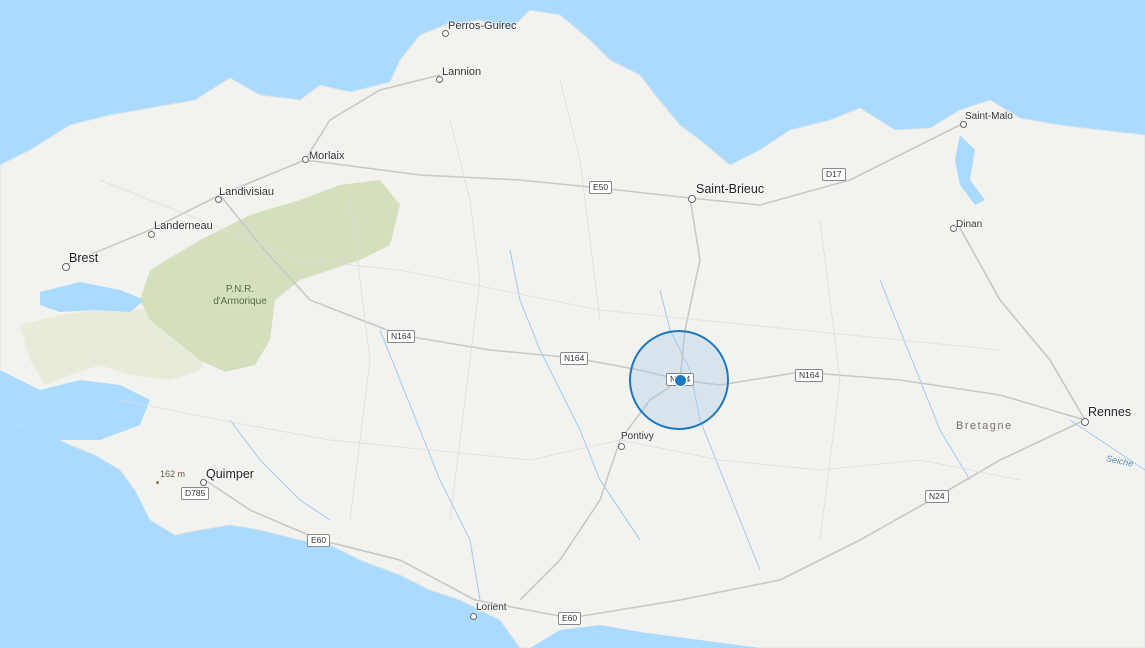 The height and width of the screenshot is (648, 1145). What do you see at coordinates (574, 358) in the screenshot?
I see `road-shield-n164-center: N164` at bounding box center [574, 358].